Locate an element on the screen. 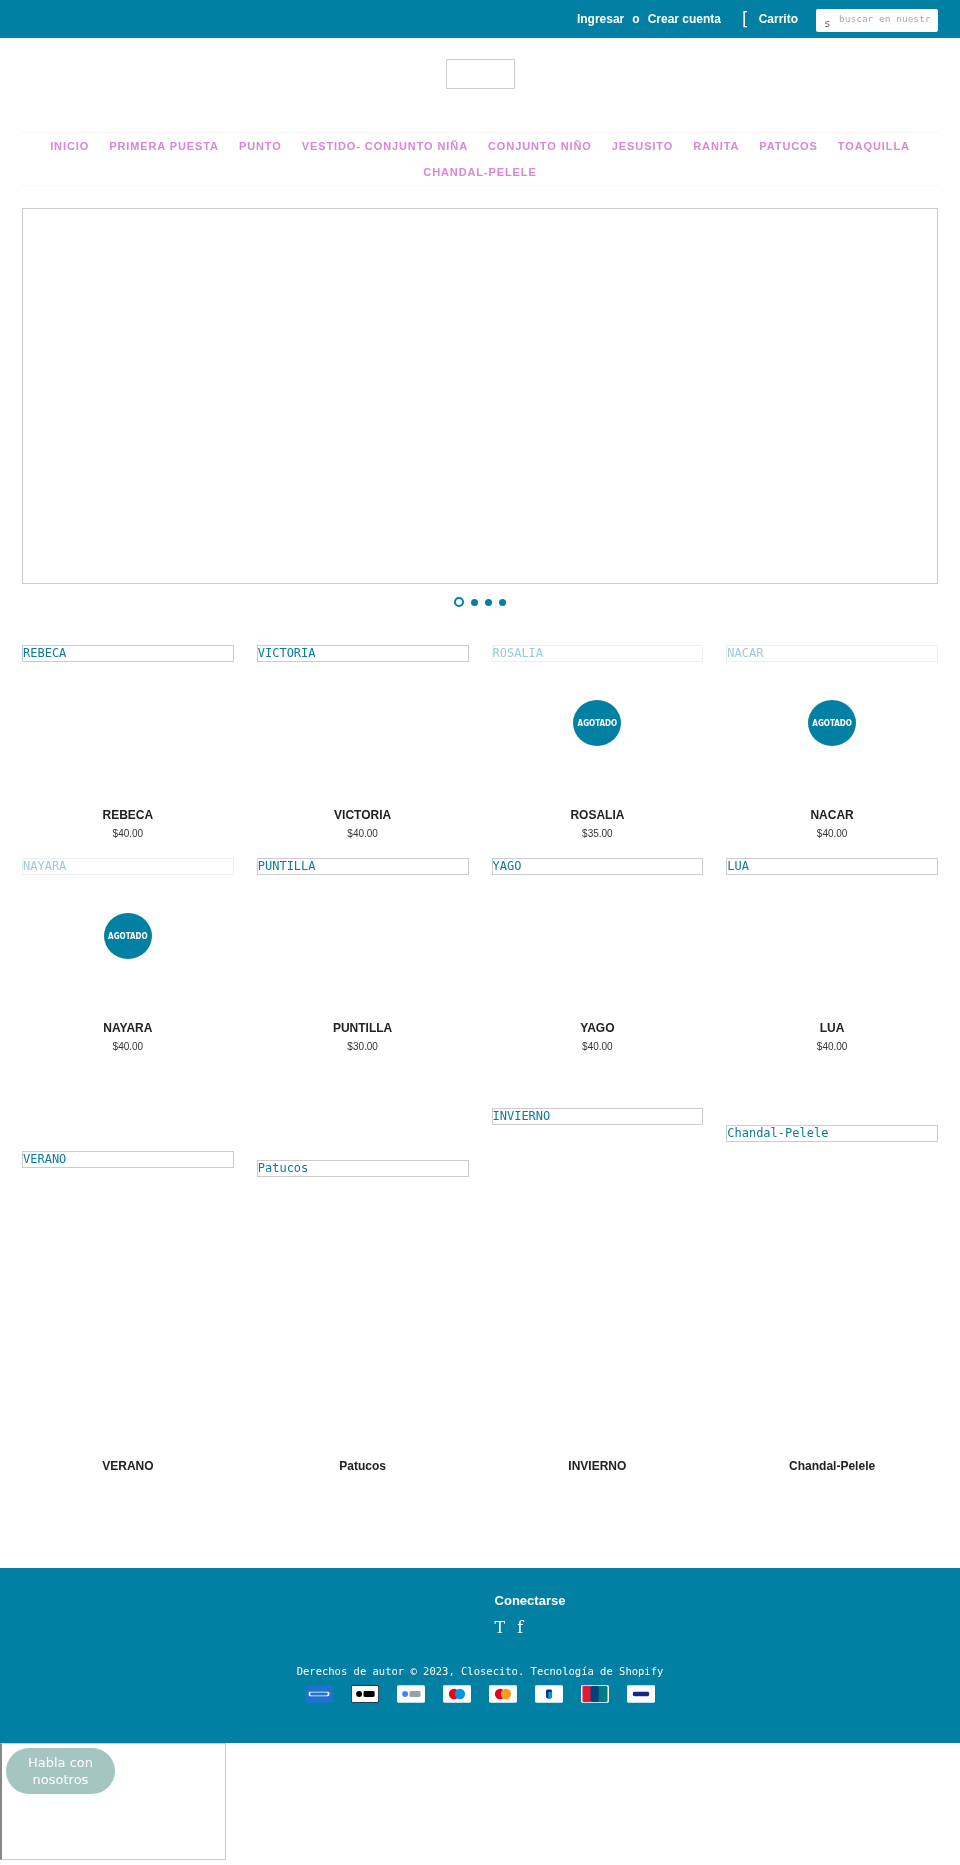 The height and width of the screenshot is (1865, 960). product-title: PUNTILLA is located at coordinates (362, 1028).